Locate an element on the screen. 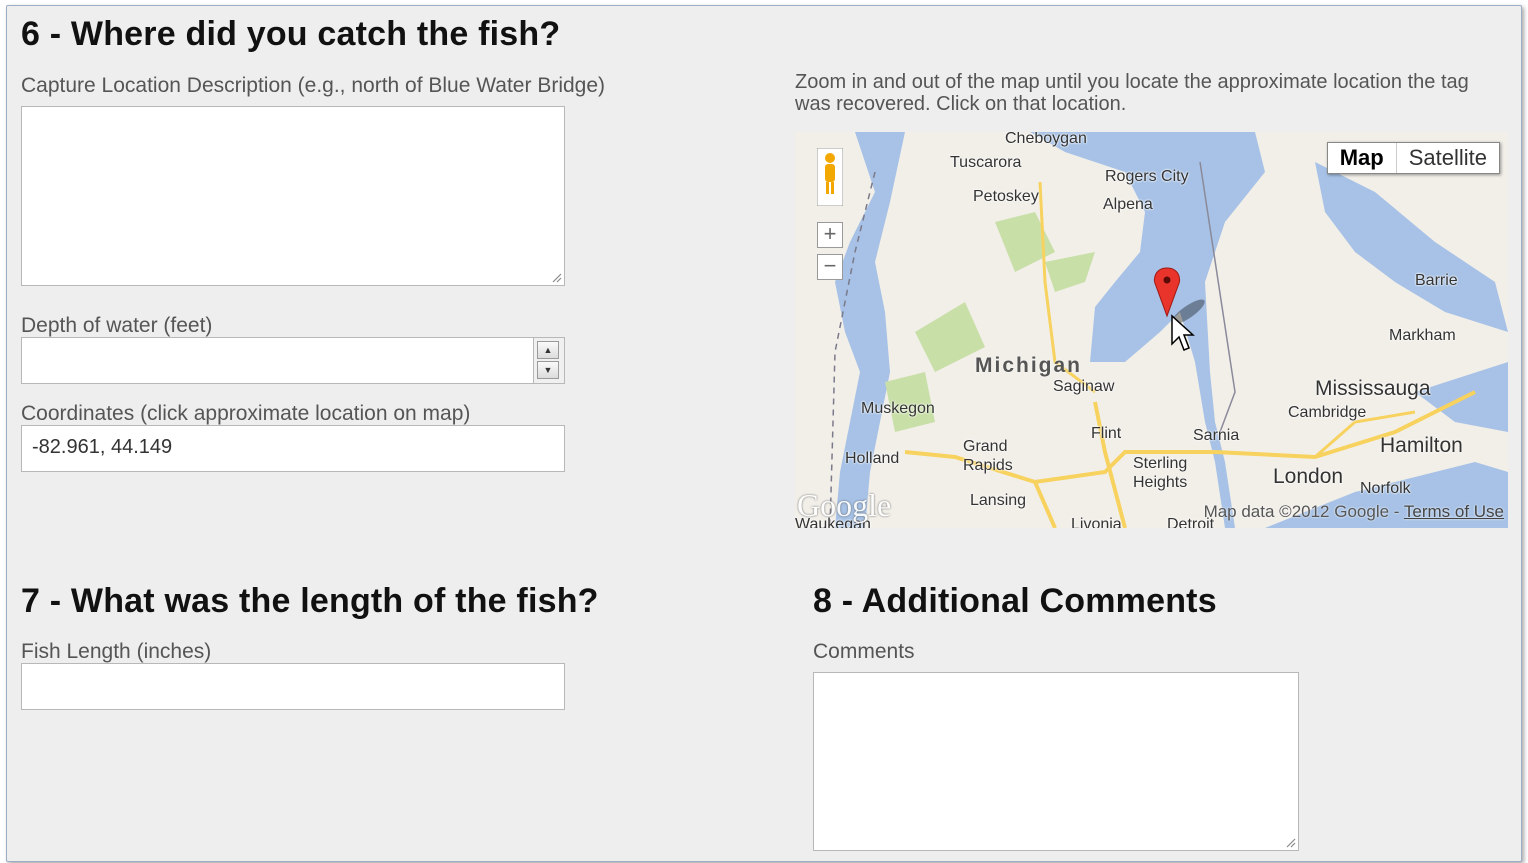 This screenshot has height=863, width=1528. map-city-label: Holland is located at coordinates (872, 458).